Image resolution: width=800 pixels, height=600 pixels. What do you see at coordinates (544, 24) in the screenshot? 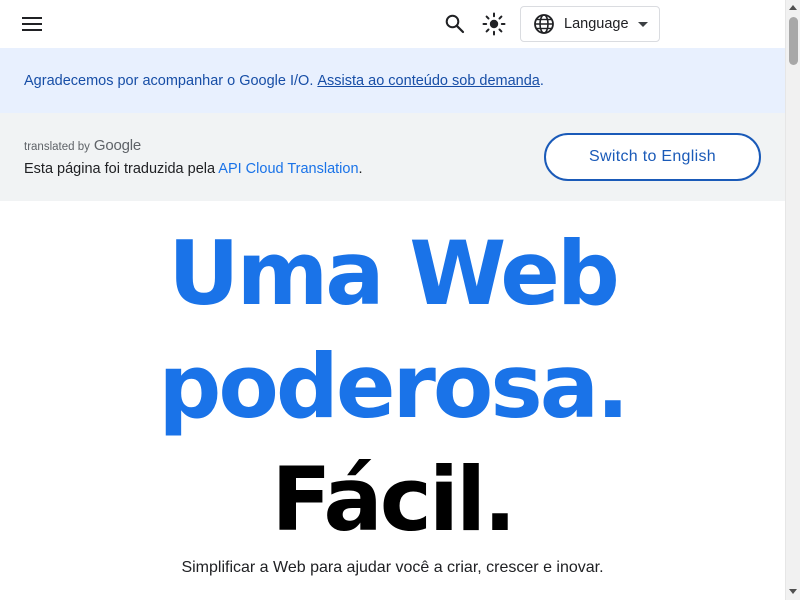
I see `globe-icon` at bounding box center [544, 24].